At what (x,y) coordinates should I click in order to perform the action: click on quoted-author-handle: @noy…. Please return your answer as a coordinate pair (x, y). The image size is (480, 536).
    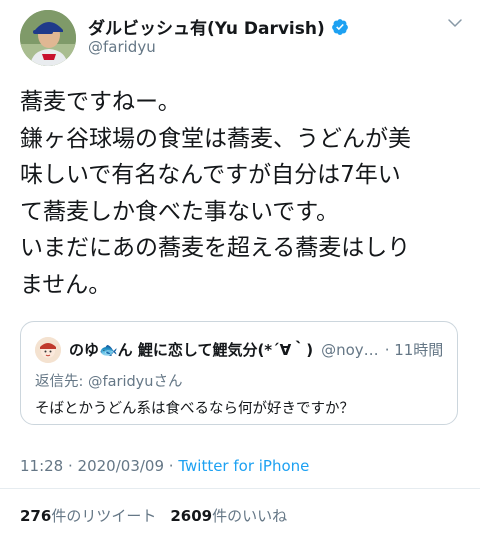
    Looking at the image, I should click on (350, 349).